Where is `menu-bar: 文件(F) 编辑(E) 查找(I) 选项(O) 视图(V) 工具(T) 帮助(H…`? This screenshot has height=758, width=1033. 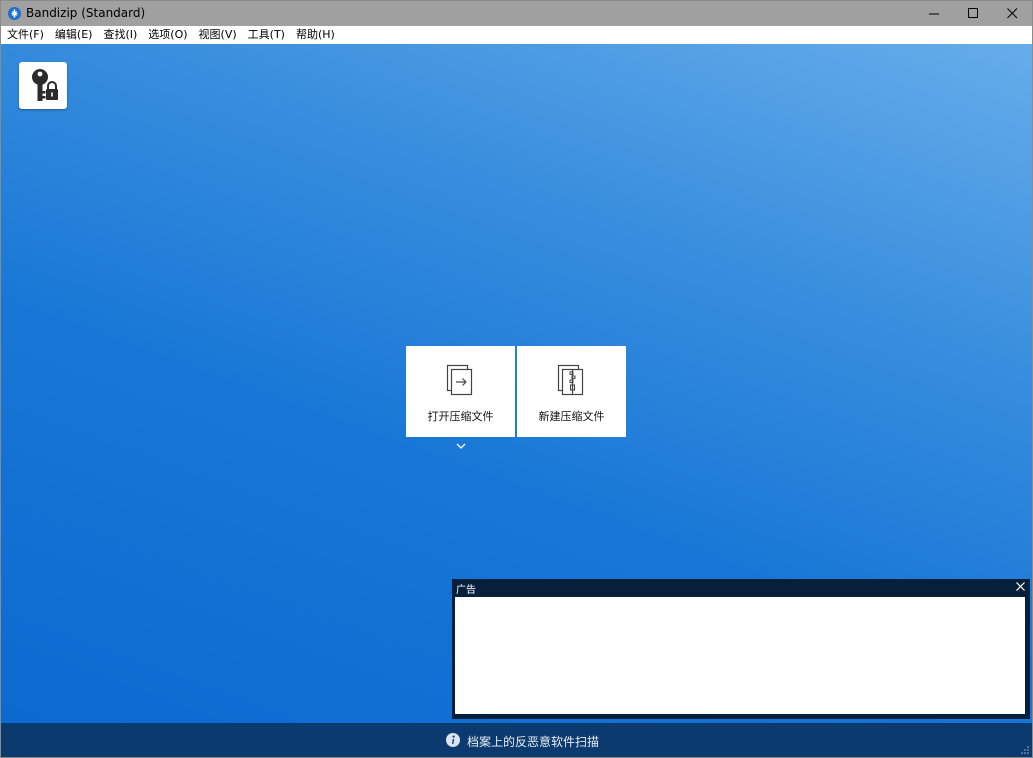 menu-bar: 文件(F) 编辑(E) 查找(I) 选项(O) 视图(V) 工具(T) 帮助(H… is located at coordinates (516, 35).